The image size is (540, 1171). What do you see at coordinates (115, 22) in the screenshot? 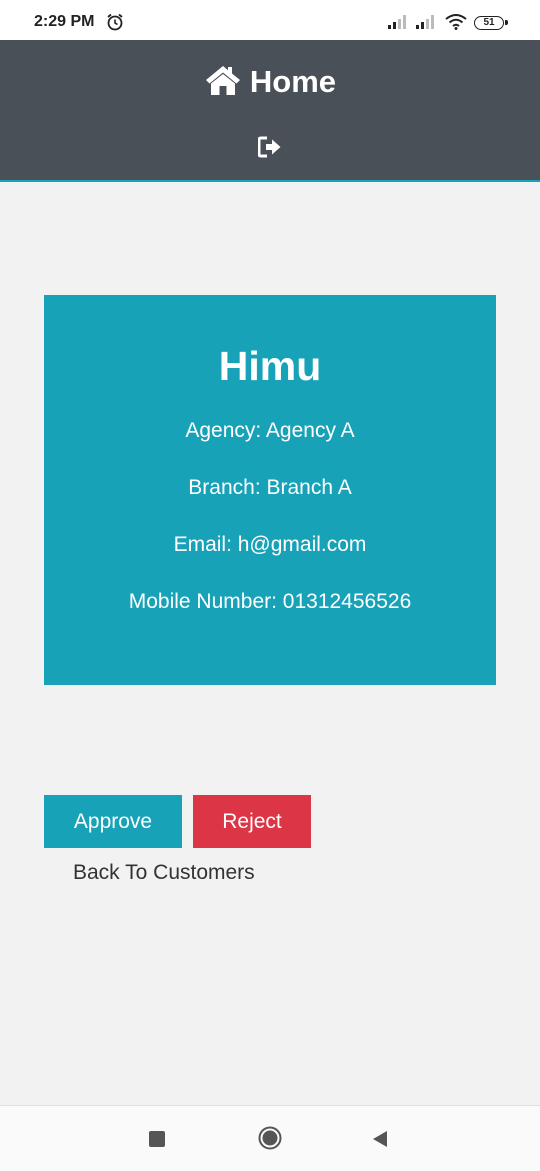
I see `alarm-icon` at bounding box center [115, 22].